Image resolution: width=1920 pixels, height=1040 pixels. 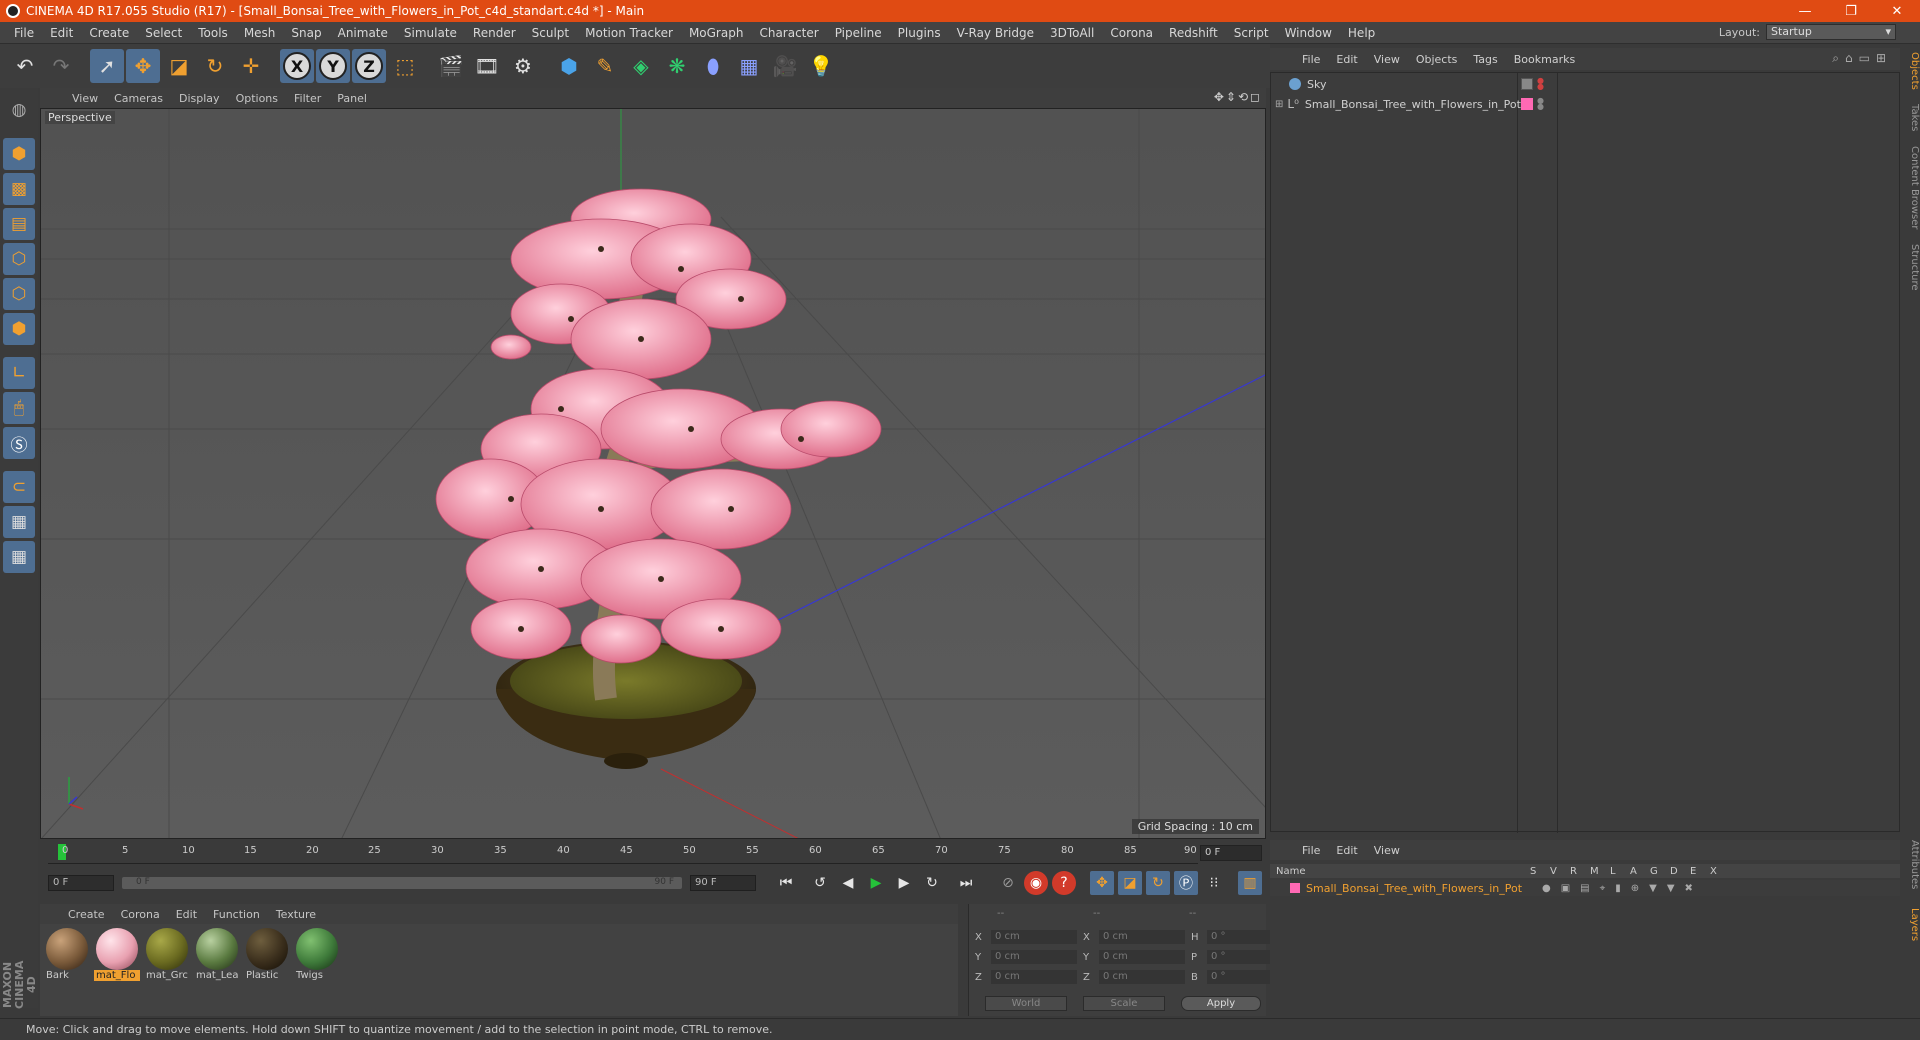 I want to click on material-plastic: Plastic, so click(x=267, y=957).